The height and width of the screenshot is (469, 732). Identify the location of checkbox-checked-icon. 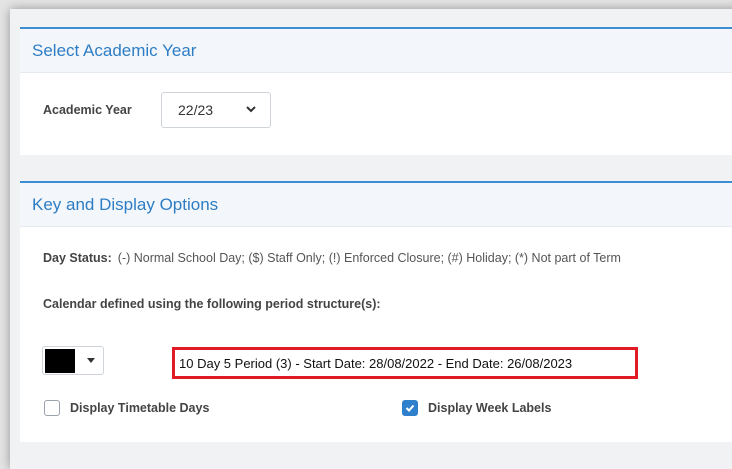
(410, 408).